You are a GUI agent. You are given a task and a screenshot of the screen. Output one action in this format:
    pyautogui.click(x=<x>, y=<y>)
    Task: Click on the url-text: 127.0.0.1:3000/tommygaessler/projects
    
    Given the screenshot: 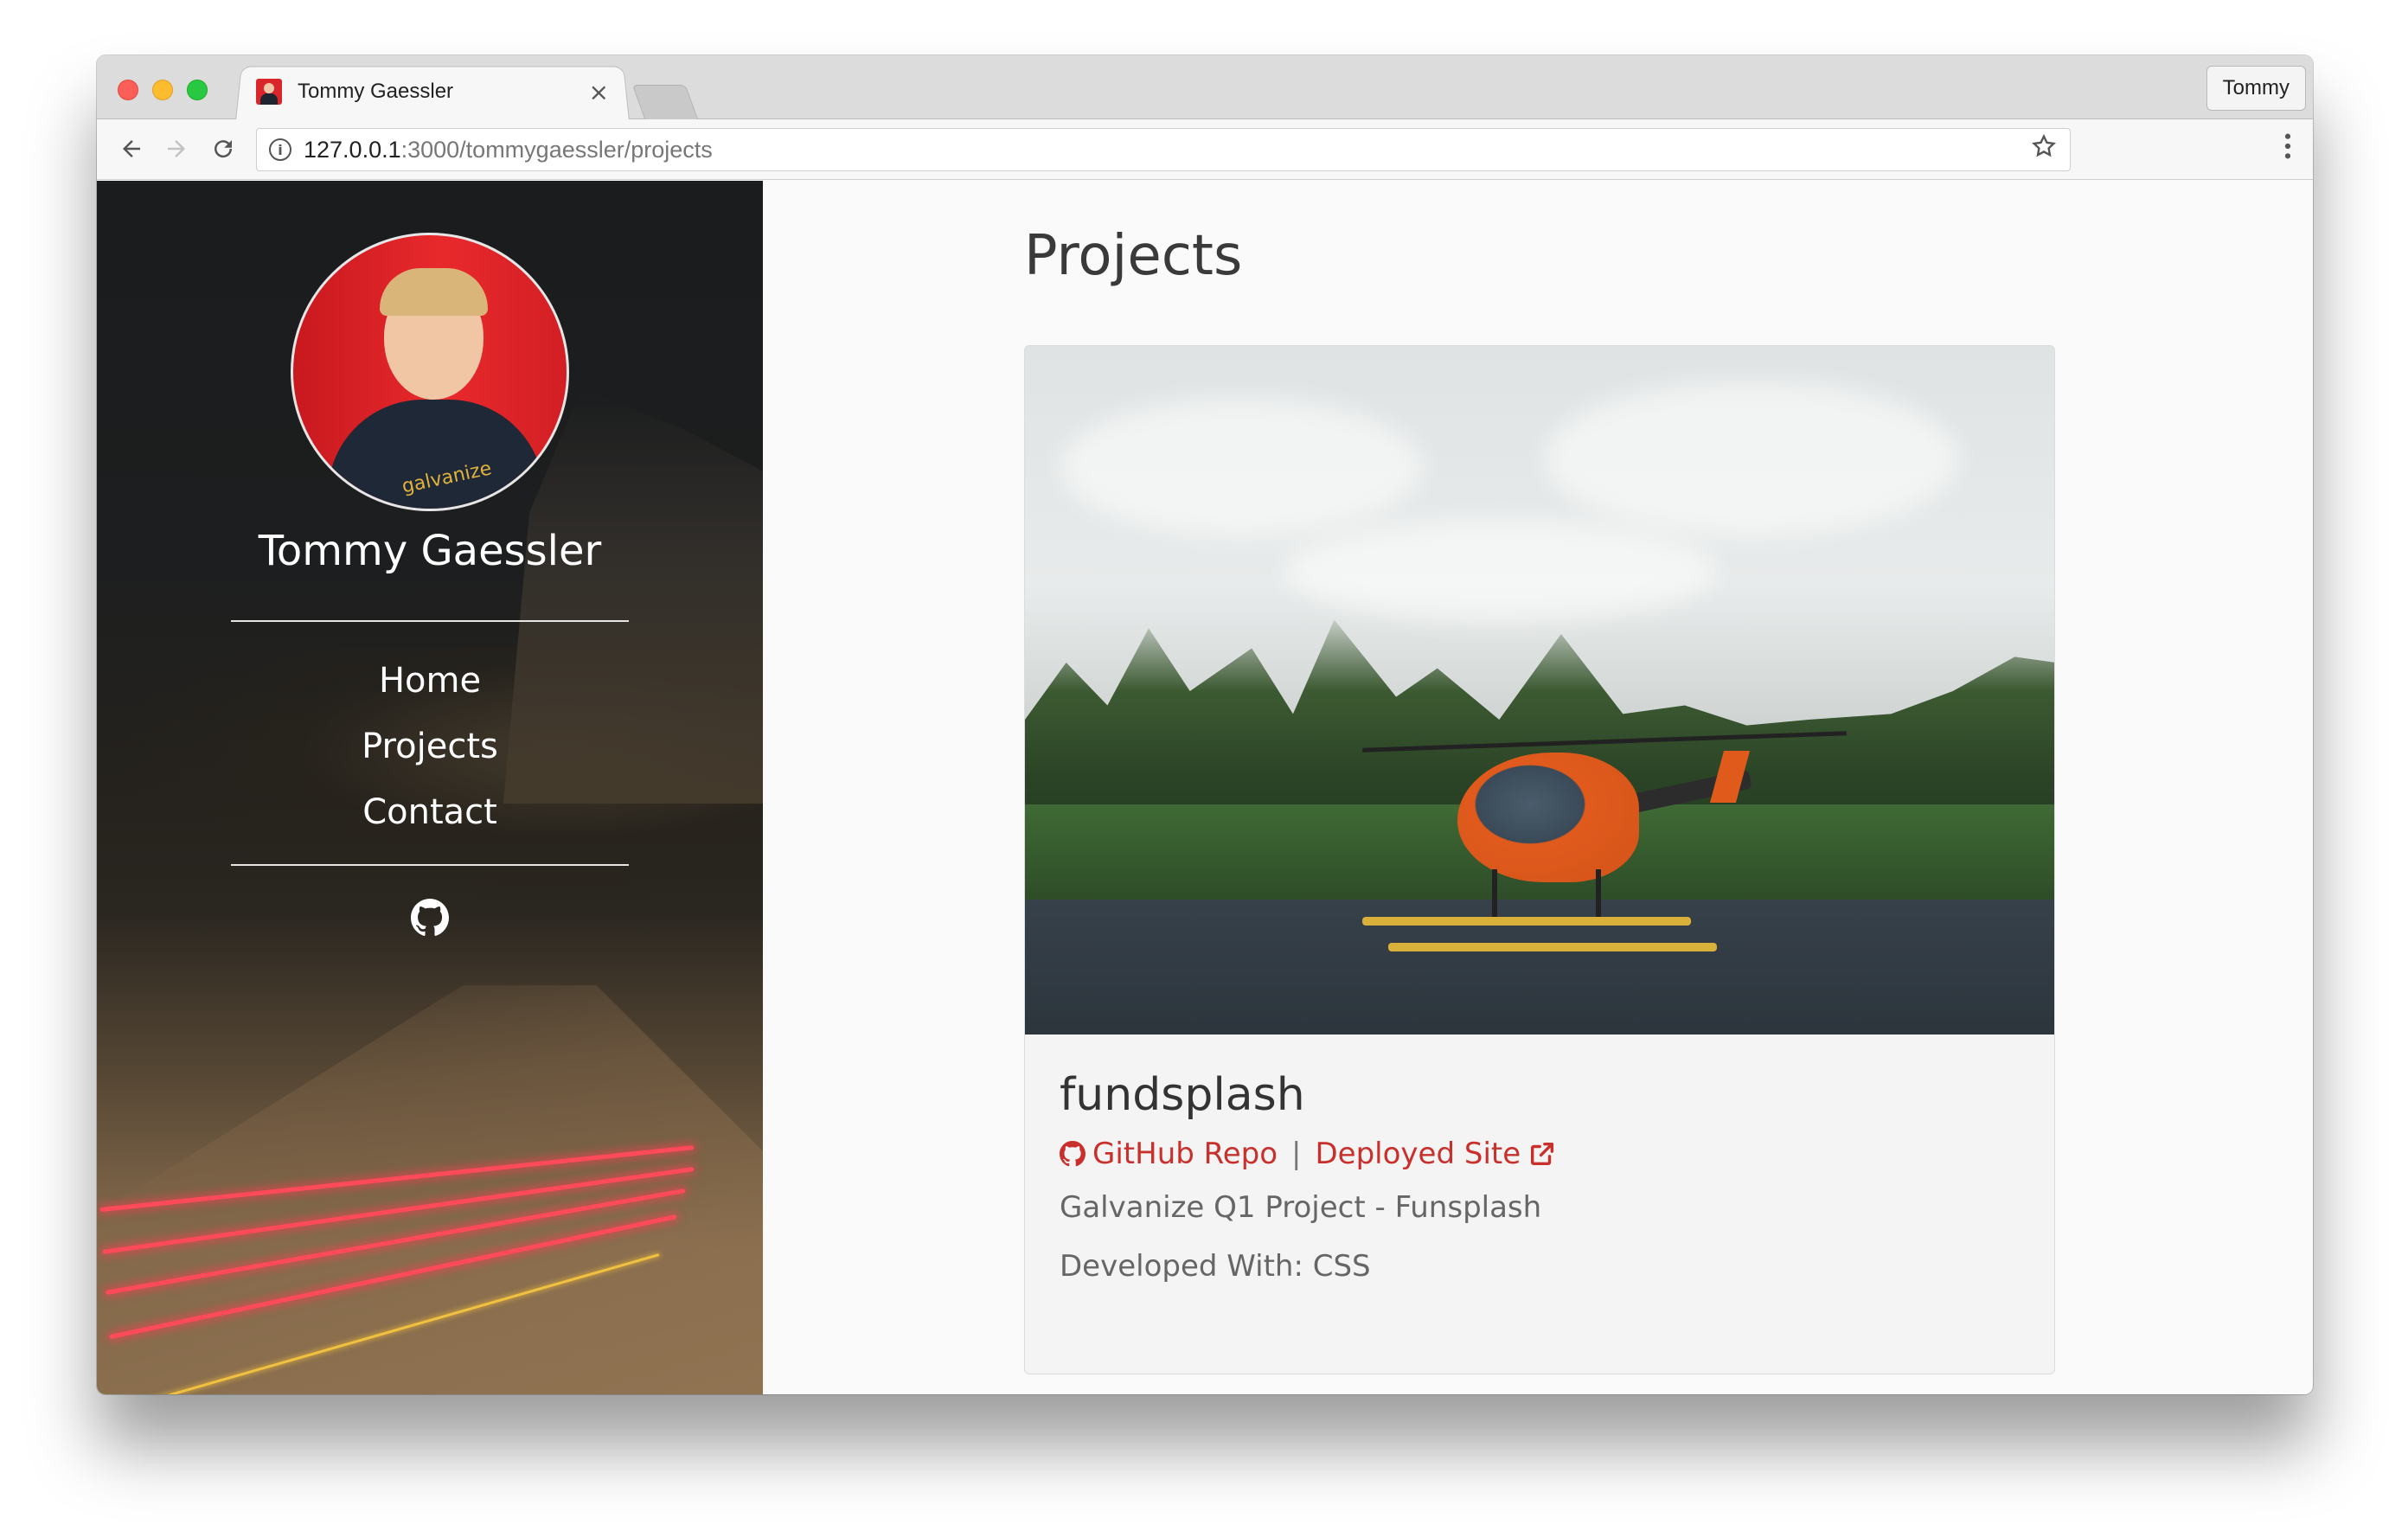 What is the action you would take?
    pyautogui.click(x=508, y=150)
    